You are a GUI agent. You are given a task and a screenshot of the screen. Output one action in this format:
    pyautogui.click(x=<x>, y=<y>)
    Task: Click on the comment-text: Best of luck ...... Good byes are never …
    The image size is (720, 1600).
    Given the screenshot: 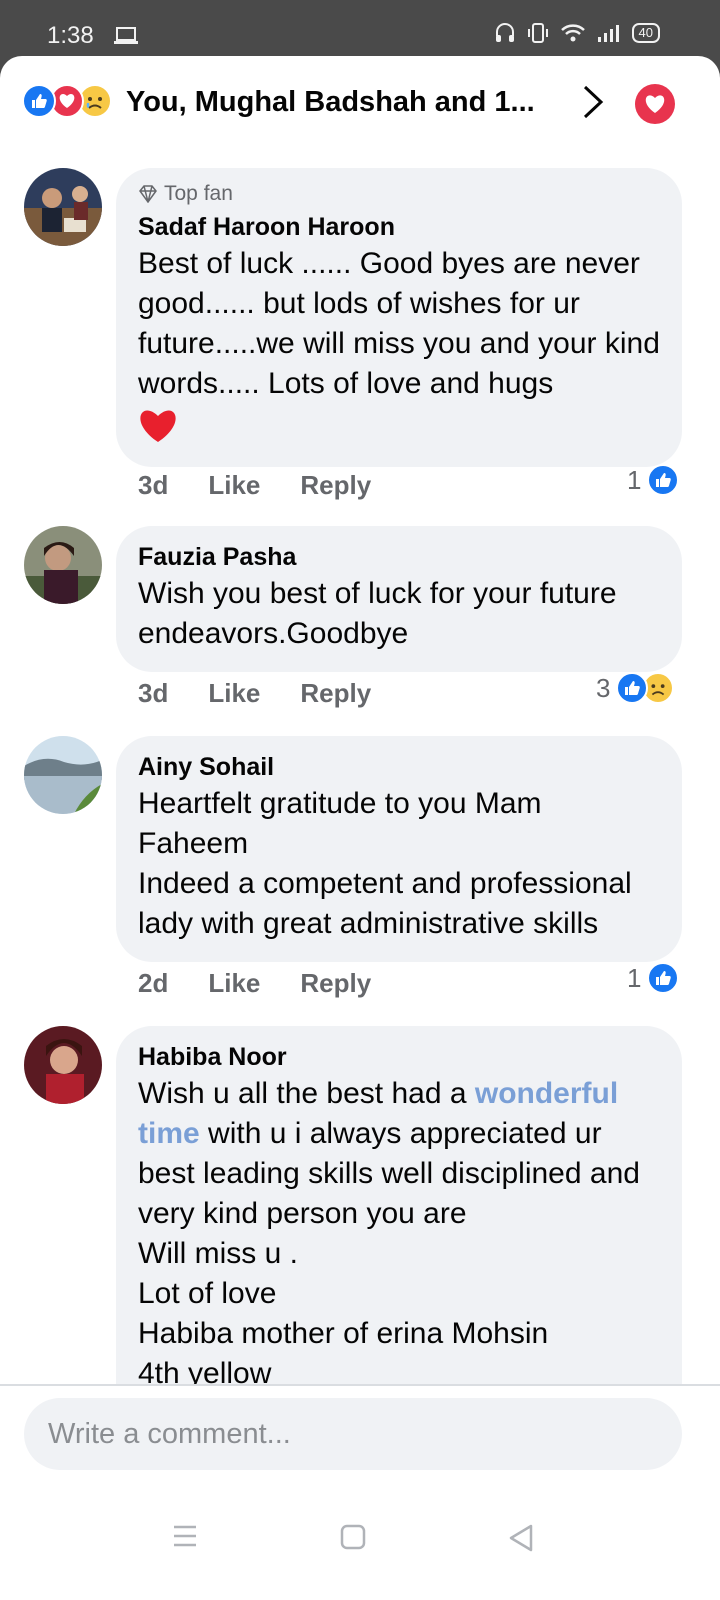 What is the action you would take?
    pyautogui.click(x=399, y=323)
    